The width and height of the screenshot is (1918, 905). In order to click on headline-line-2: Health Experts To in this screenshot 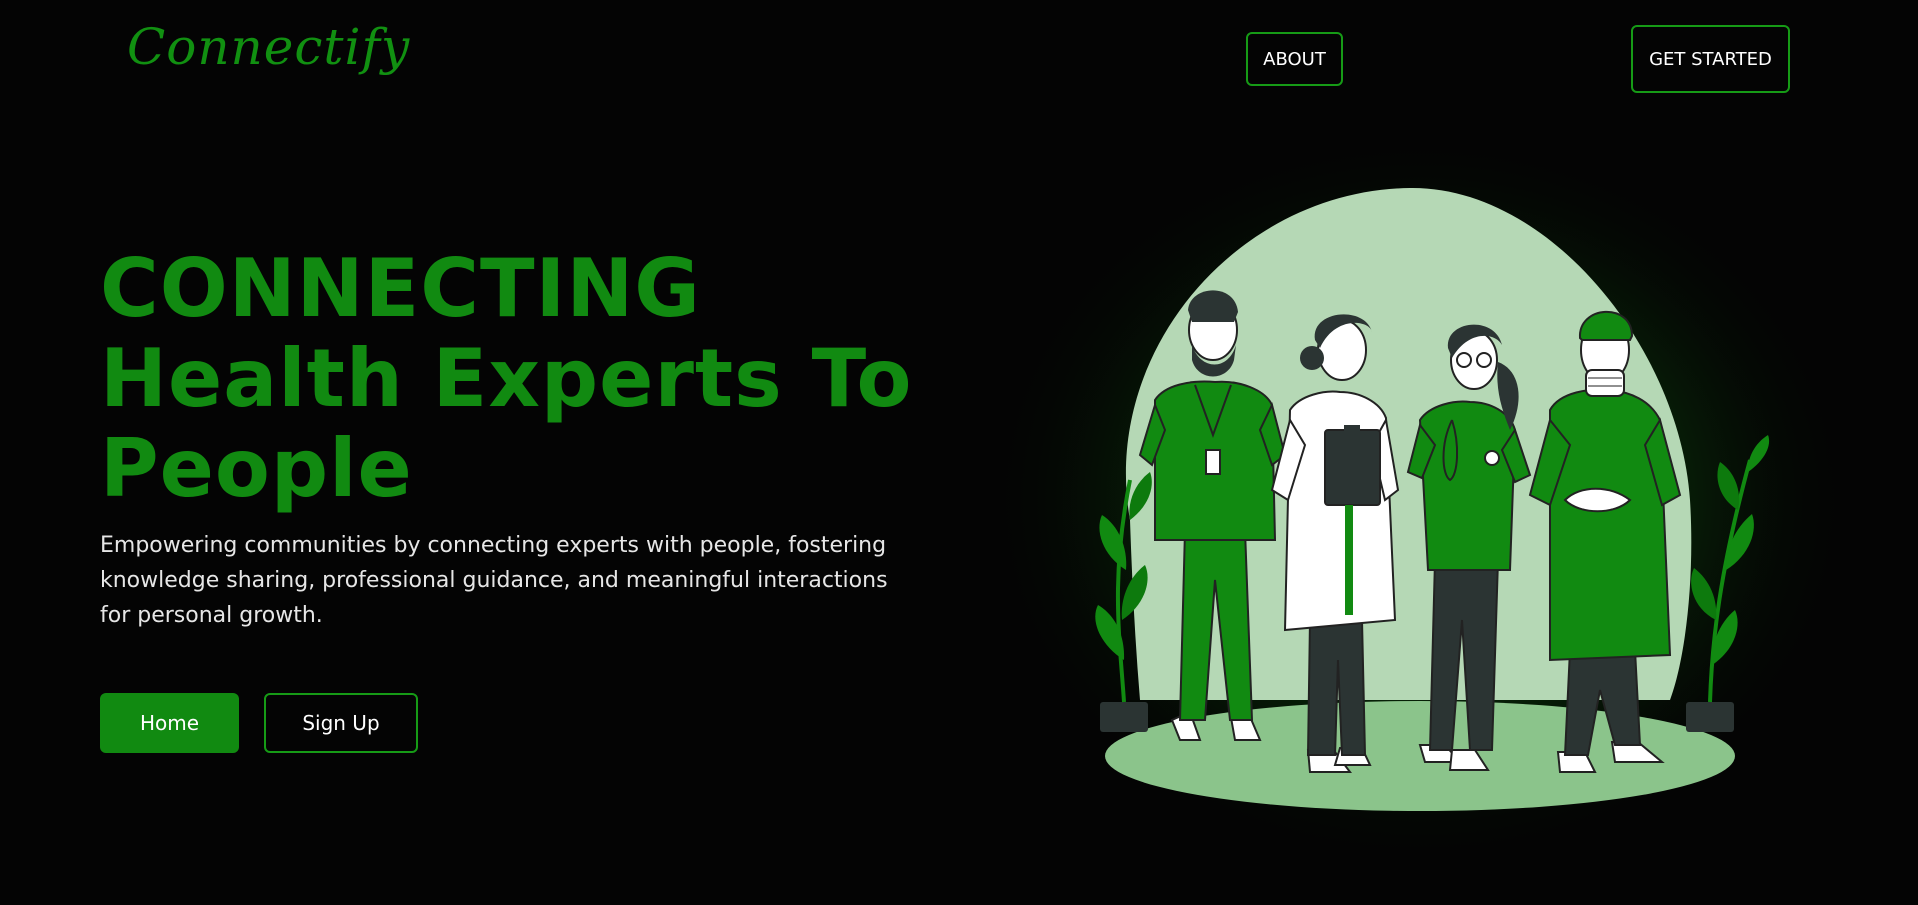, I will do `click(506, 378)`.